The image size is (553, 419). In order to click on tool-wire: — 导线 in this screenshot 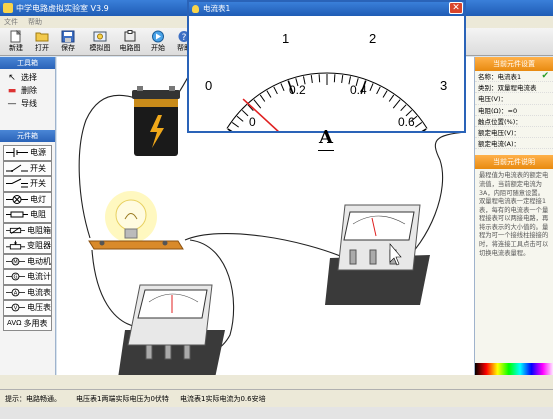, I will do `click(27, 103)`.